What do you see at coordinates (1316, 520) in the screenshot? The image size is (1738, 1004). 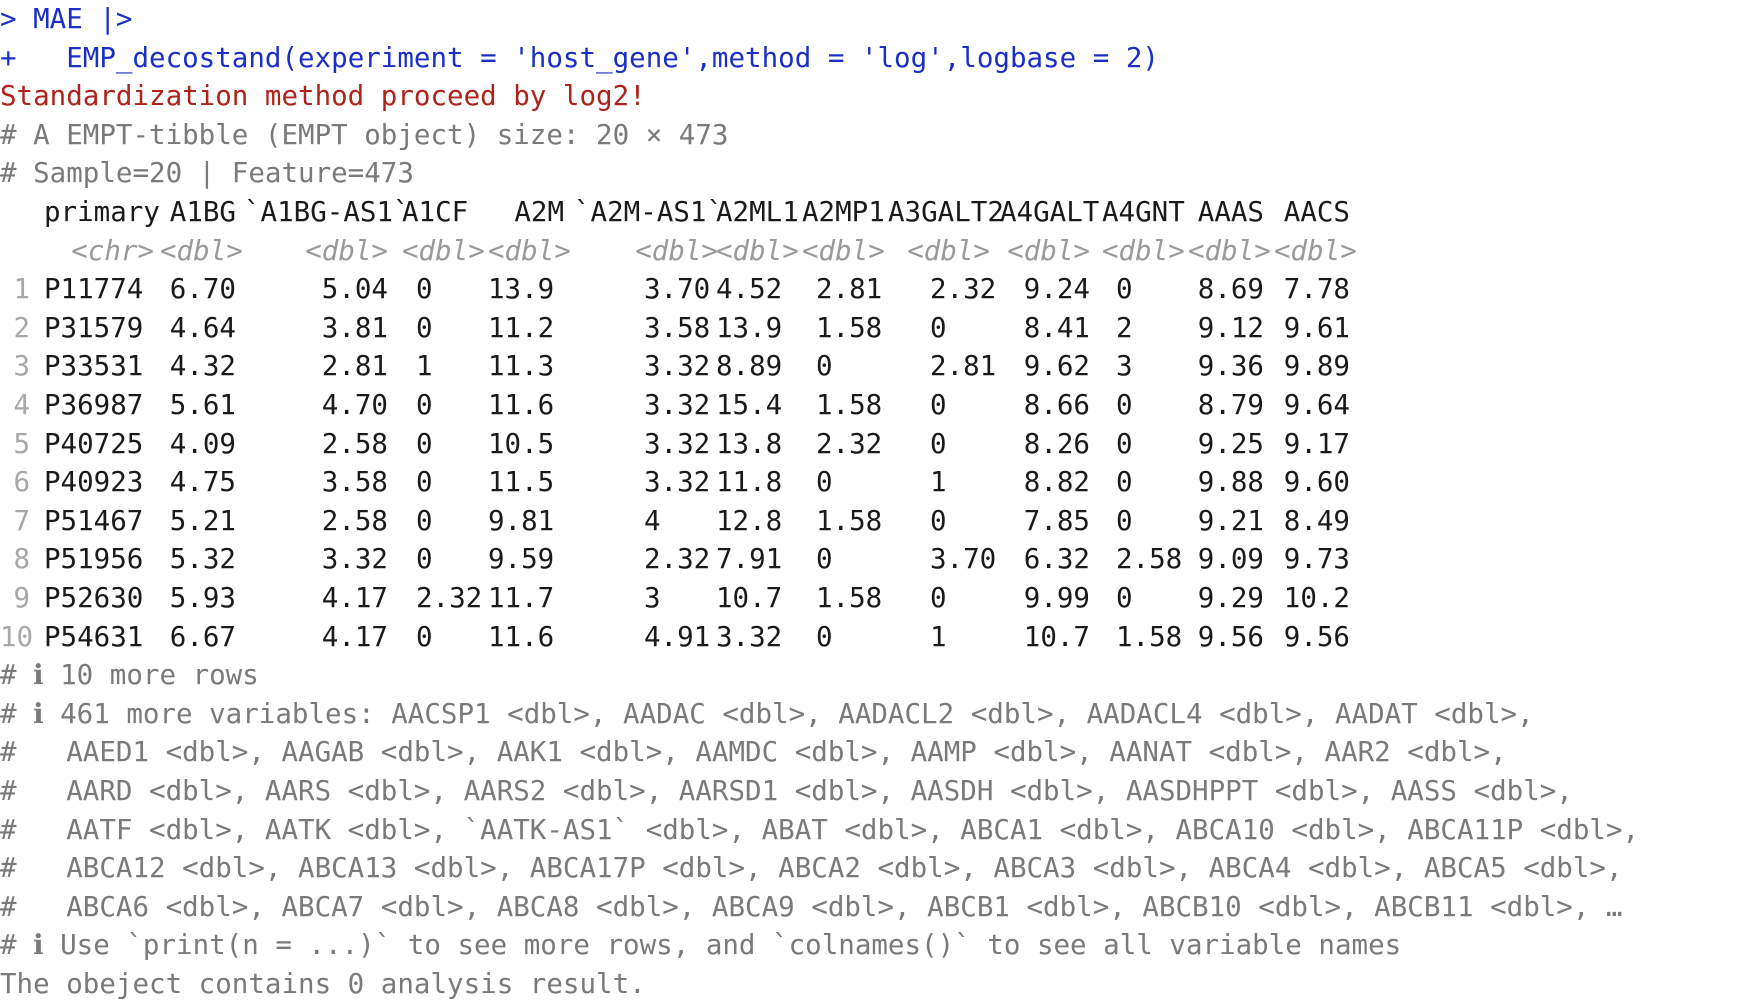 I see `table-cell: 8.49` at bounding box center [1316, 520].